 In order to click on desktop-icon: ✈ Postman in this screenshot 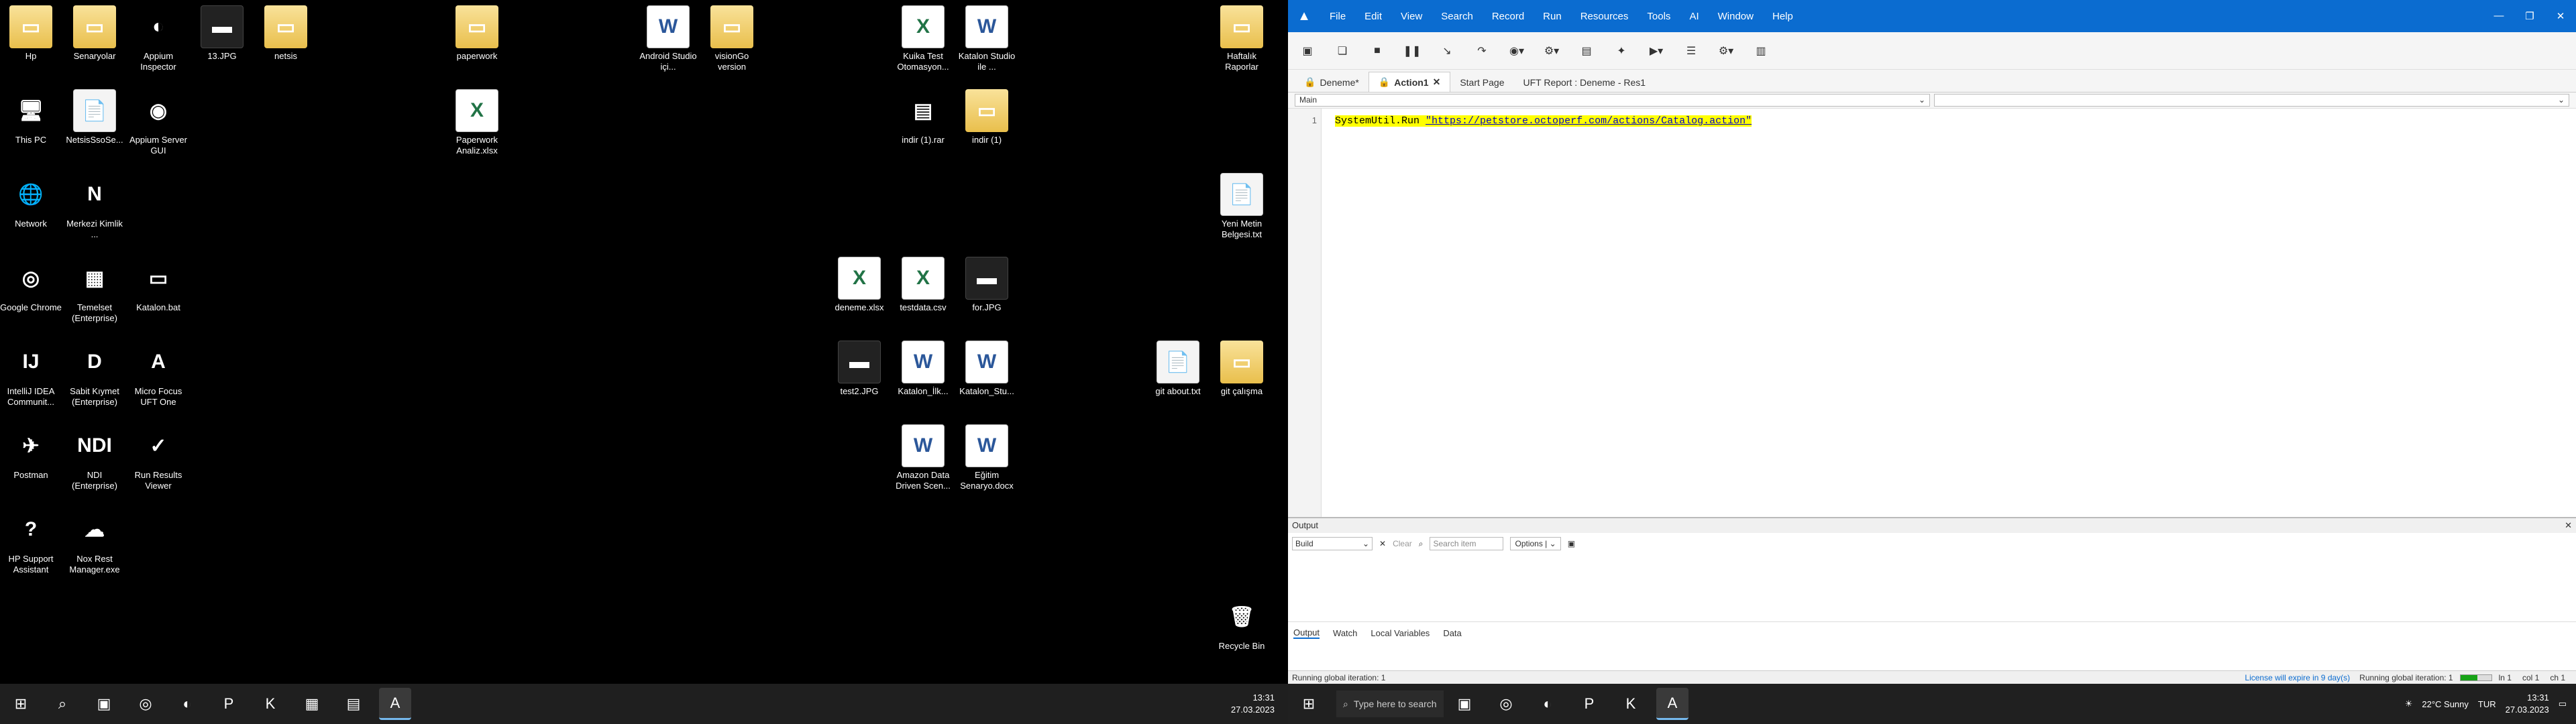, I will do `click(31, 452)`.